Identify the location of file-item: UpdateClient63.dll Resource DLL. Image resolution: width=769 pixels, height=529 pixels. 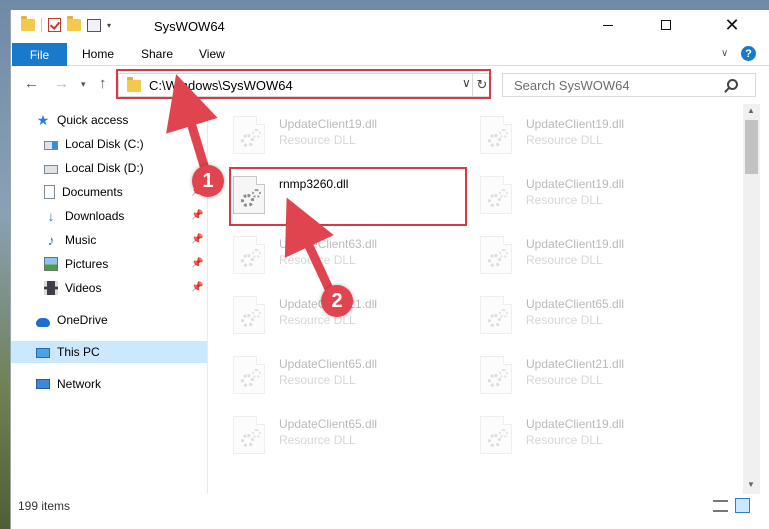
(348, 254).